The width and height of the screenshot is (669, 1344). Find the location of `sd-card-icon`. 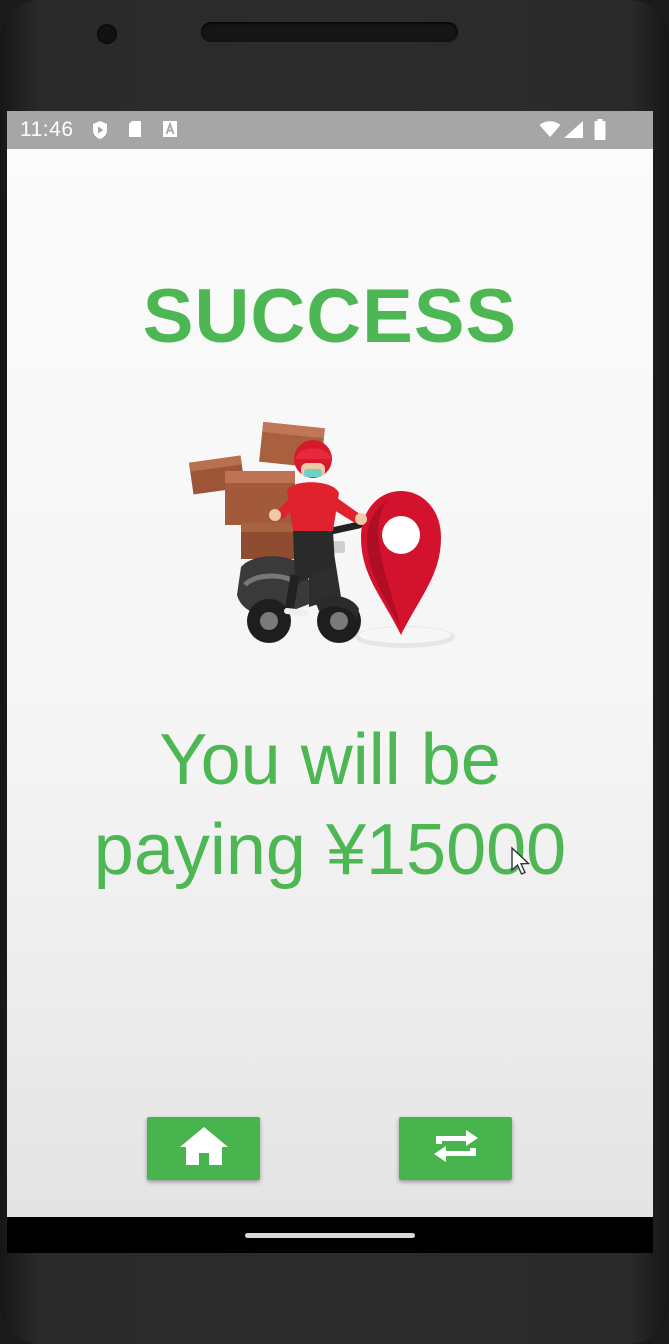

sd-card-icon is located at coordinates (135, 129).